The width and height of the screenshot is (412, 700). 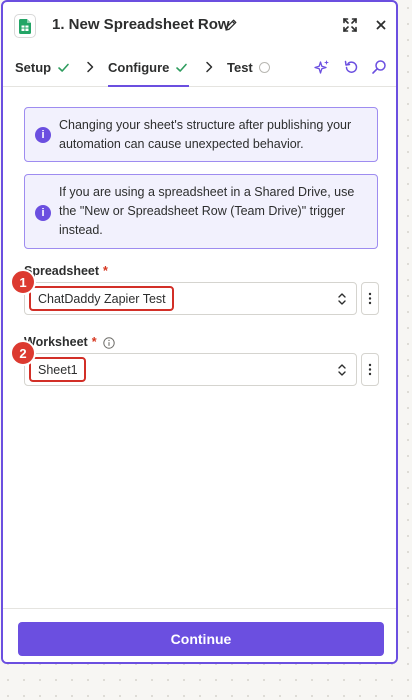 I want to click on pending-circle-icon, so click(x=264, y=67).